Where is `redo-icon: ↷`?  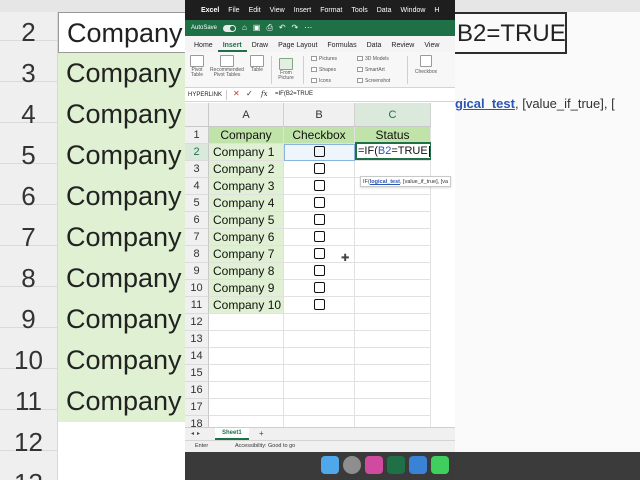
redo-icon: ↷ is located at coordinates (295, 28).